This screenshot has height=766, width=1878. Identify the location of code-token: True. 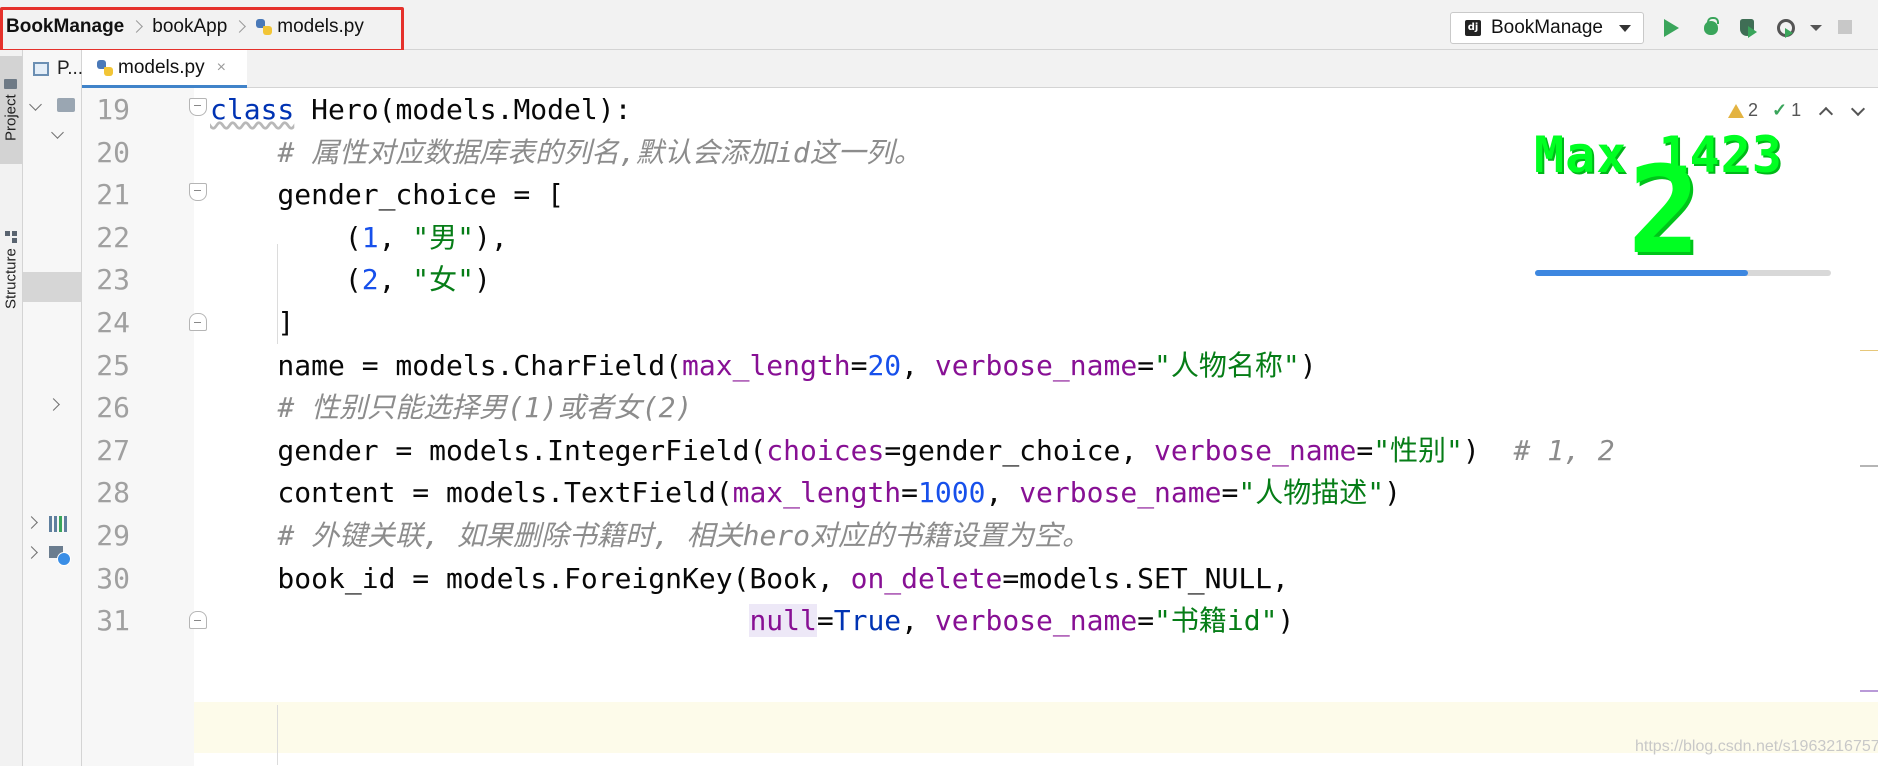
(867, 621).